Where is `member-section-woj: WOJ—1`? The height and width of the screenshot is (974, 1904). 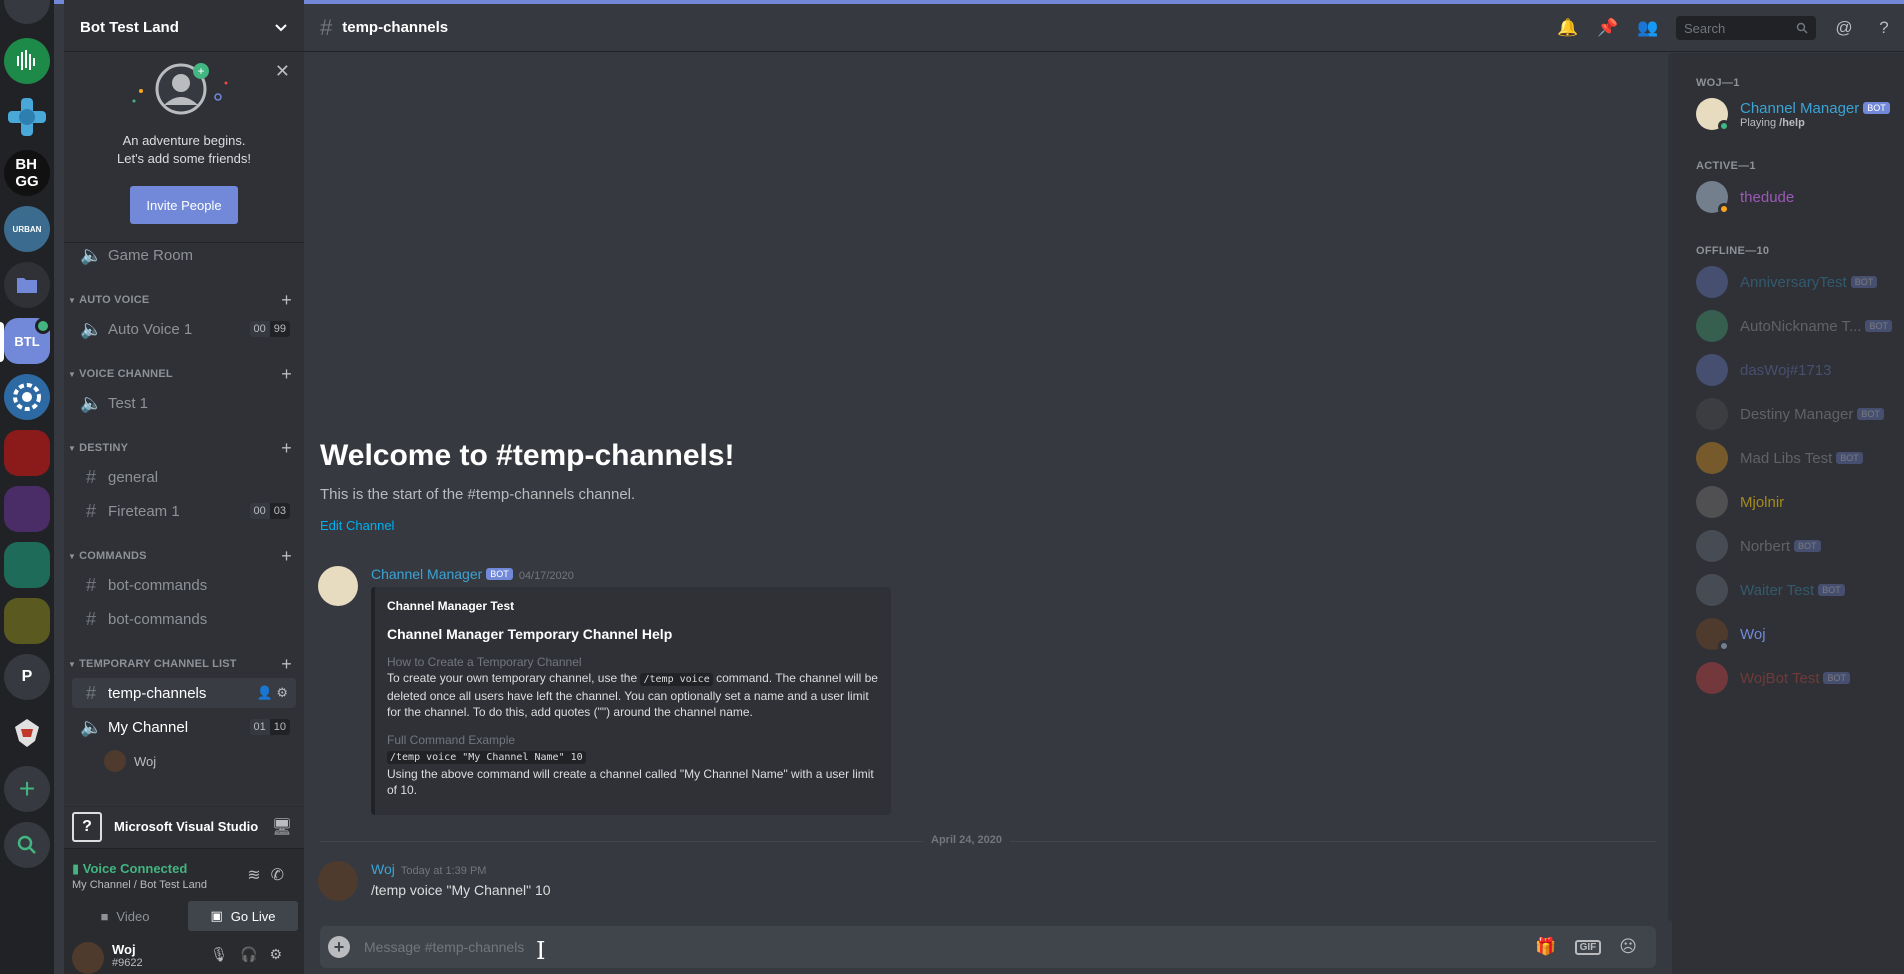 member-section-woj: WOJ—1 is located at coordinates (1718, 83).